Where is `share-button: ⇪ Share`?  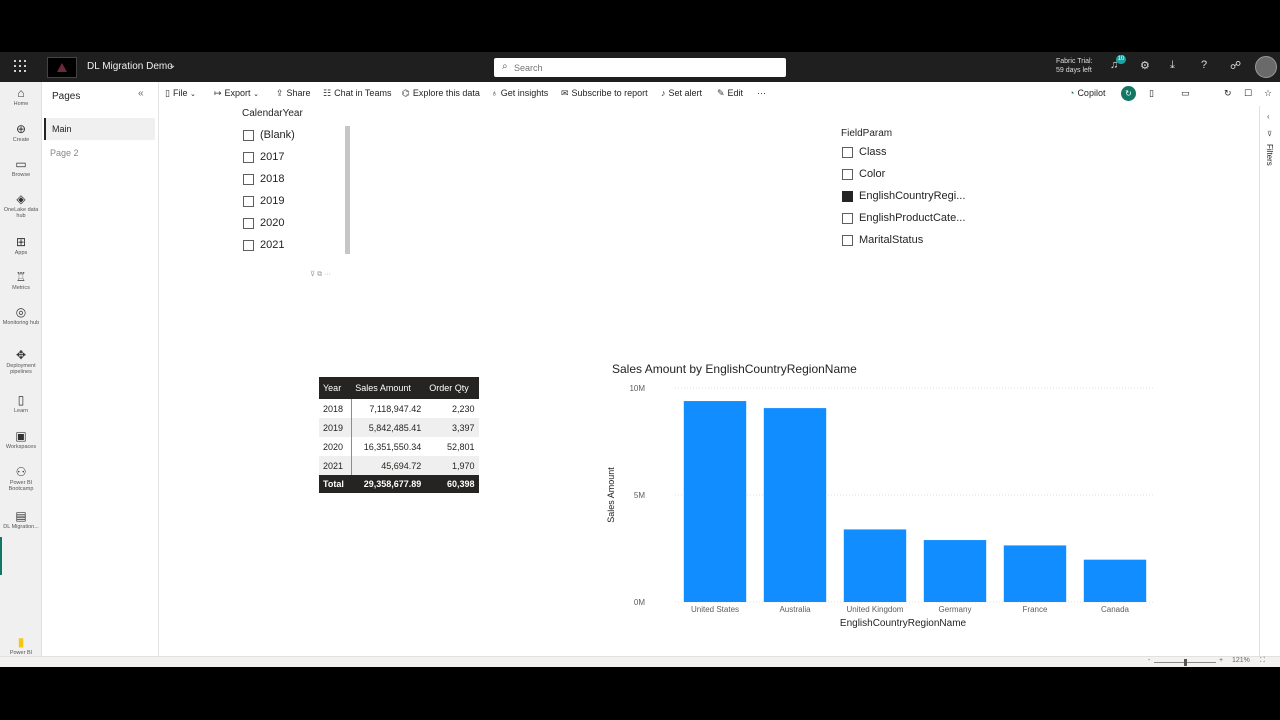 share-button: ⇪ Share is located at coordinates (293, 93).